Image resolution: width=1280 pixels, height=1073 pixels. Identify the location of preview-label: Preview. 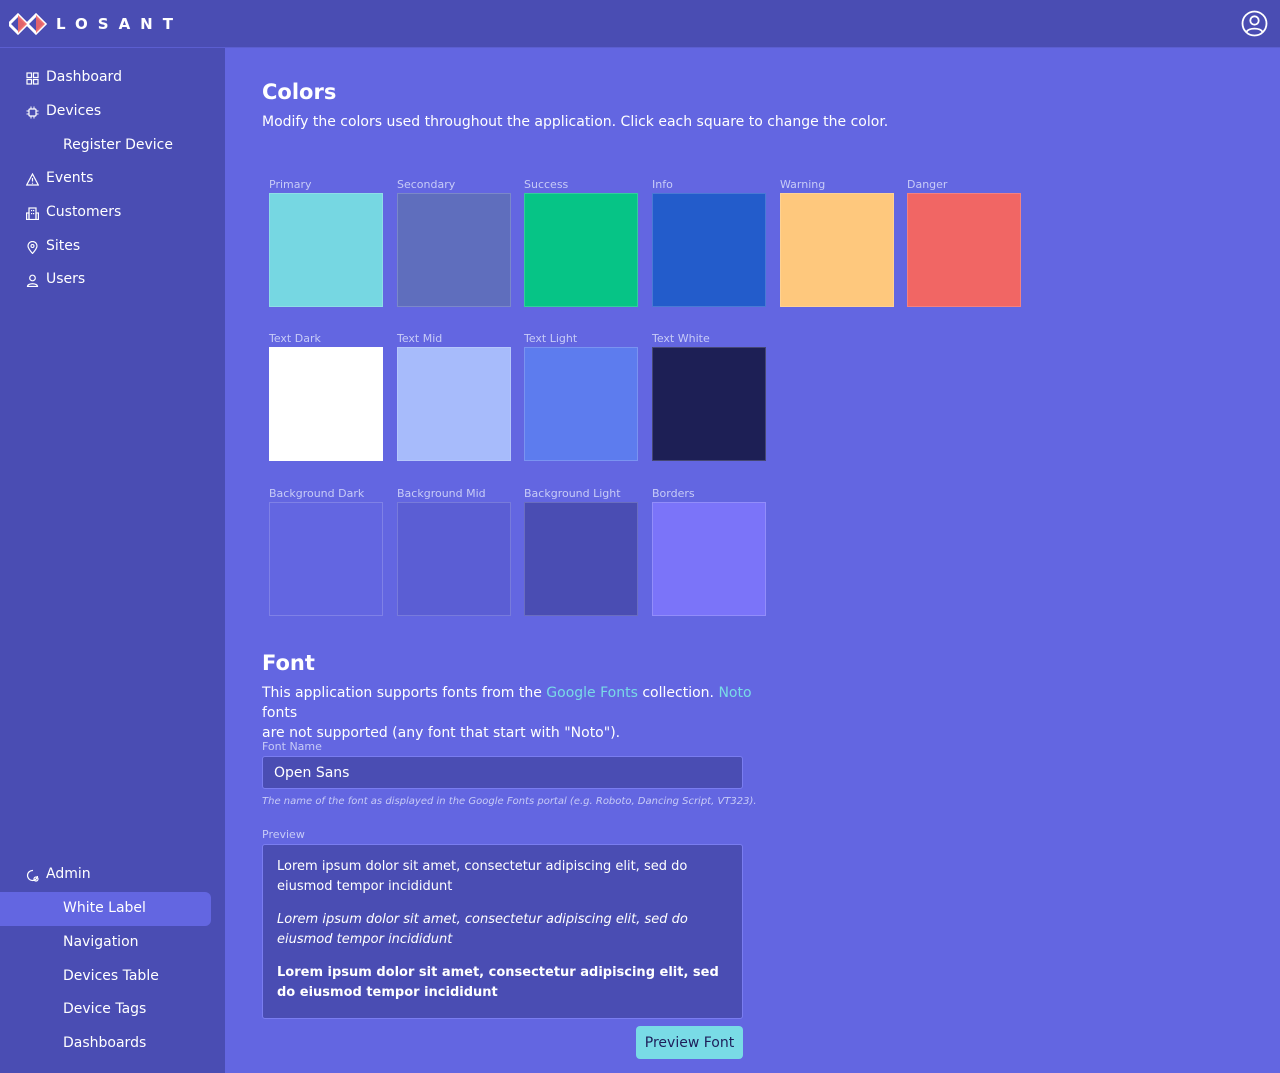
(283, 834).